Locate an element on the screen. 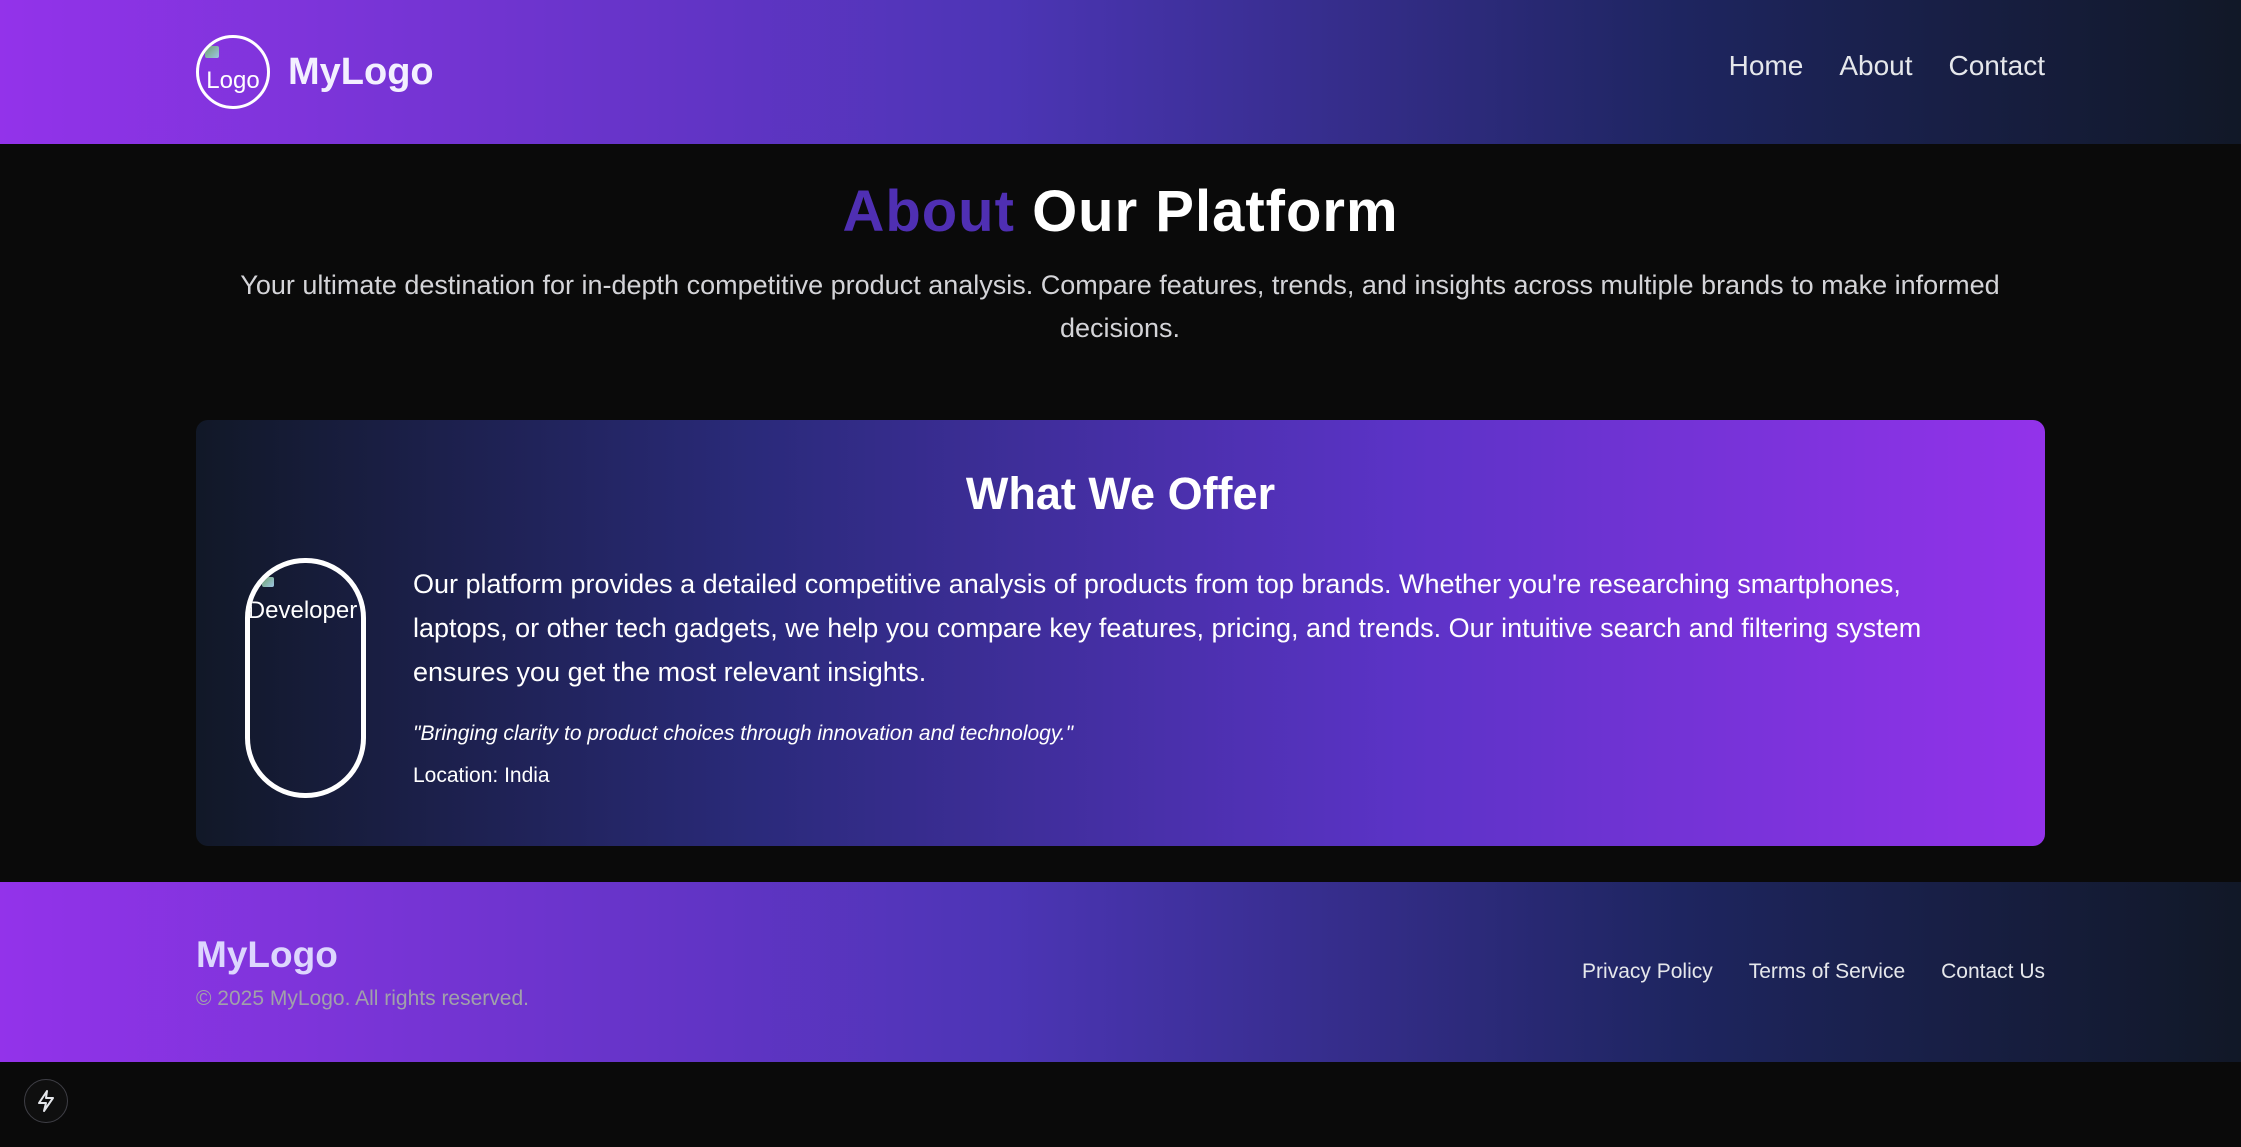 The height and width of the screenshot is (1147, 2241). footer-contact-link: Contact Us is located at coordinates (1993, 972).